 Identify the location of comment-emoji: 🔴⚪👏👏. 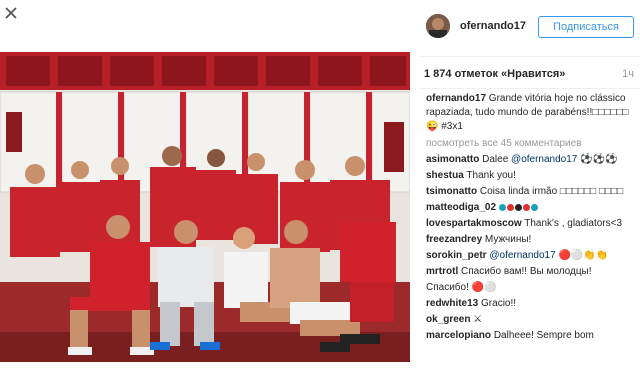
(583, 255).